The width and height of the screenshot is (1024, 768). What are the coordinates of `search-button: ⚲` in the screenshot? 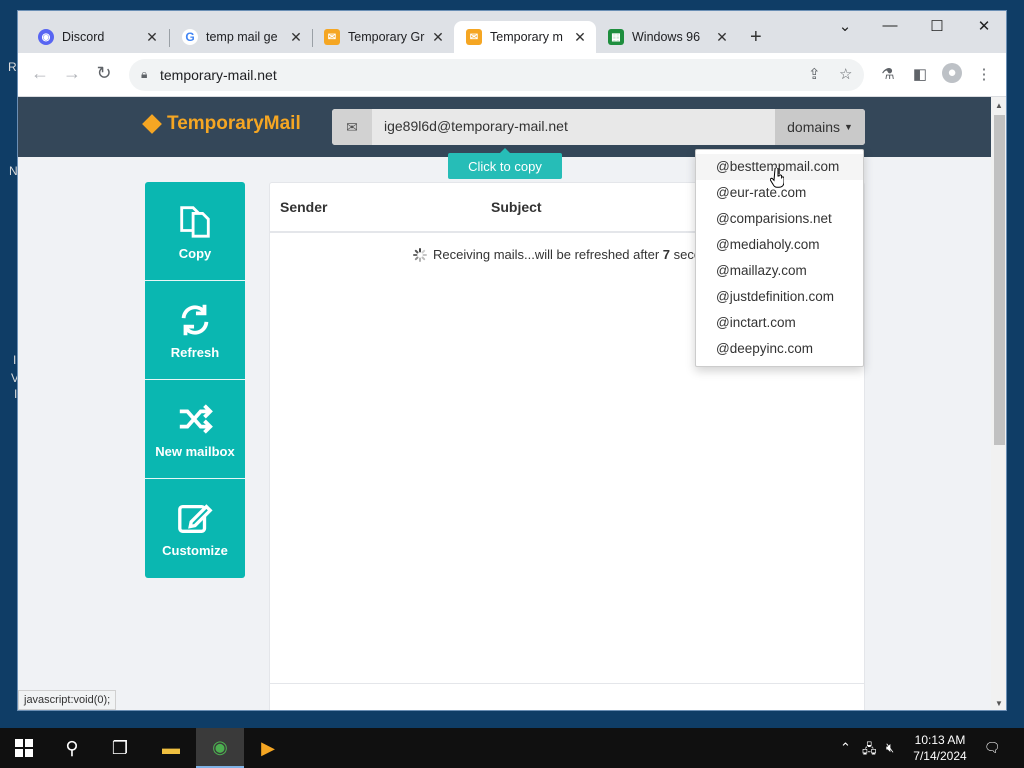 It's located at (72, 748).